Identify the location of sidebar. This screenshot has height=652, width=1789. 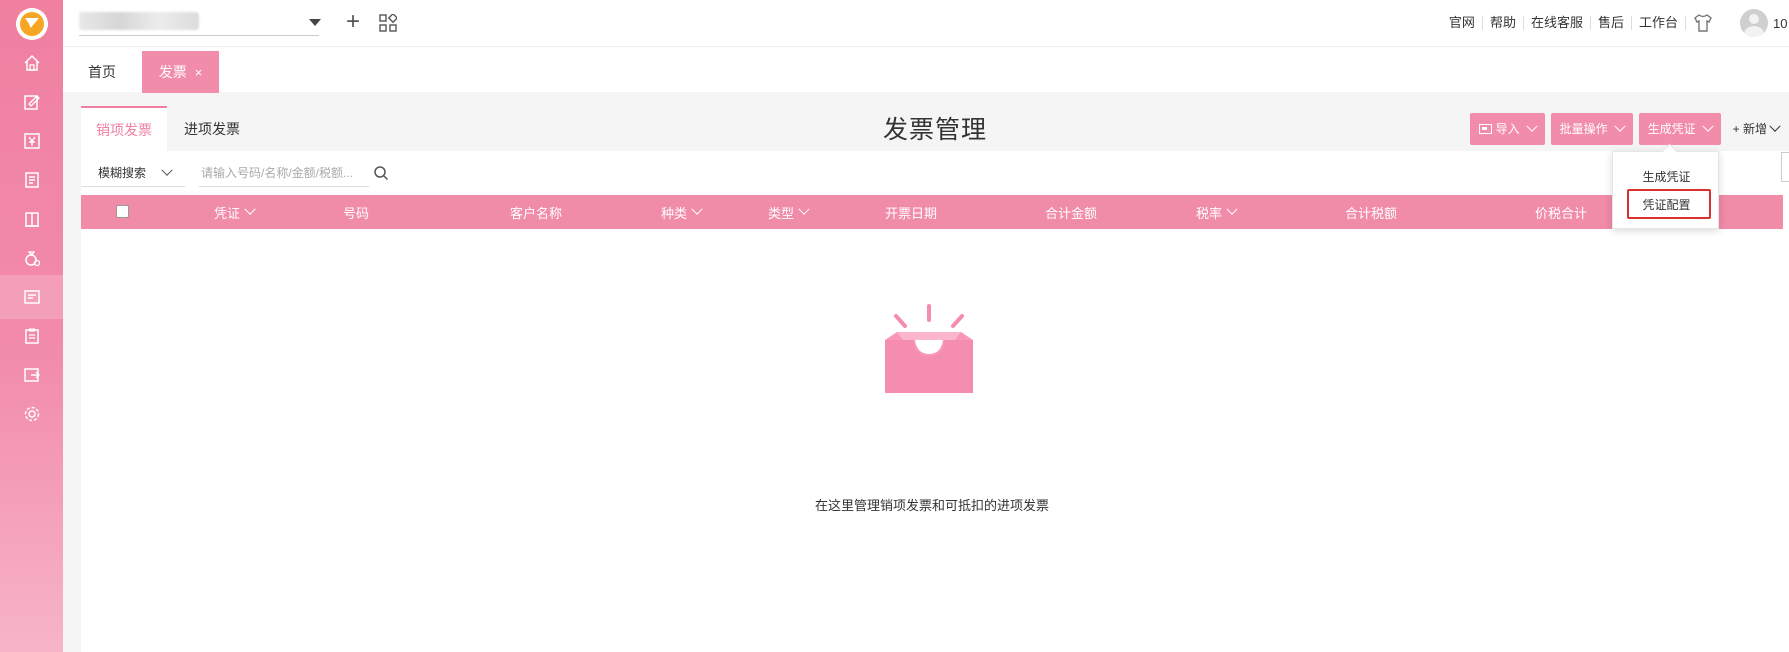
(31, 326).